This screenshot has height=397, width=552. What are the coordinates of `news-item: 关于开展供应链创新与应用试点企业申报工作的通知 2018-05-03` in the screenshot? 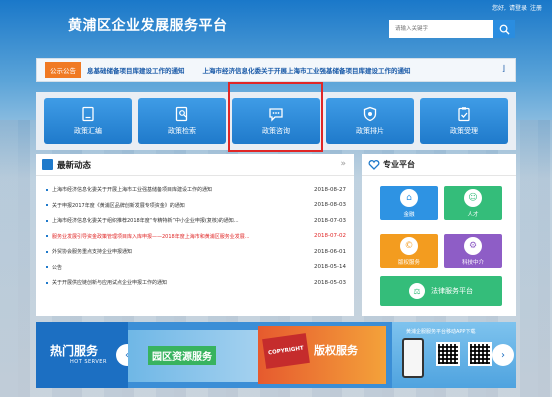 It's located at (196, 283).